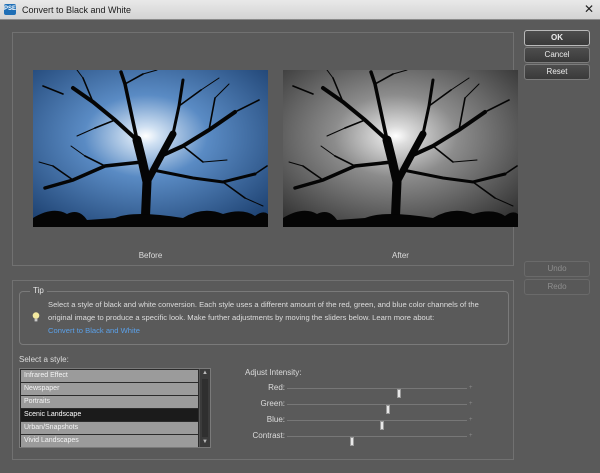 This screenshot has width=600, height=473. Describe the element at coordinates (557, 269) in the screenshot. I see `undo-button: Undo` at that location.